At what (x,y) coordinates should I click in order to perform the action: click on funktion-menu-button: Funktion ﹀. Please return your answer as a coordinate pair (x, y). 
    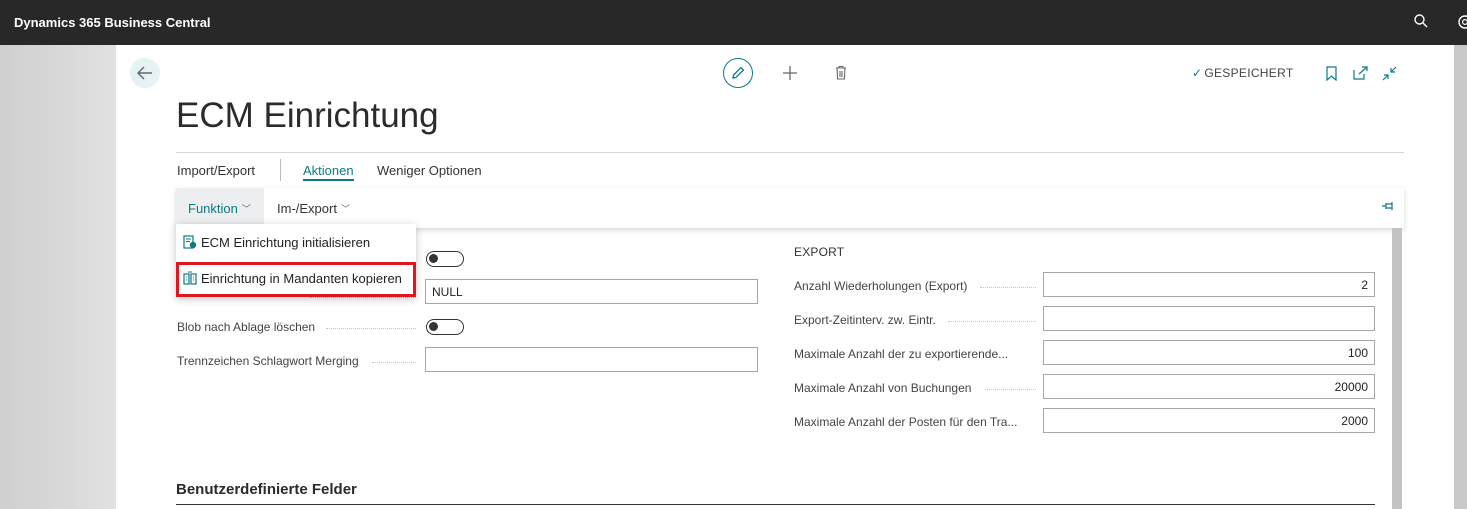
    Looking at the image, I should click on (220, 208).